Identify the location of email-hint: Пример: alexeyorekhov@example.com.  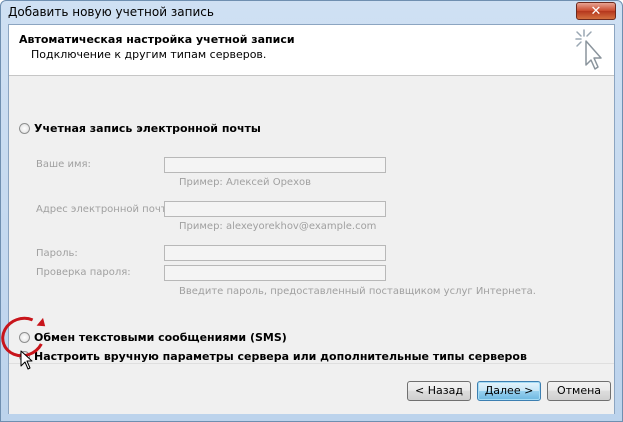
(278, 226).